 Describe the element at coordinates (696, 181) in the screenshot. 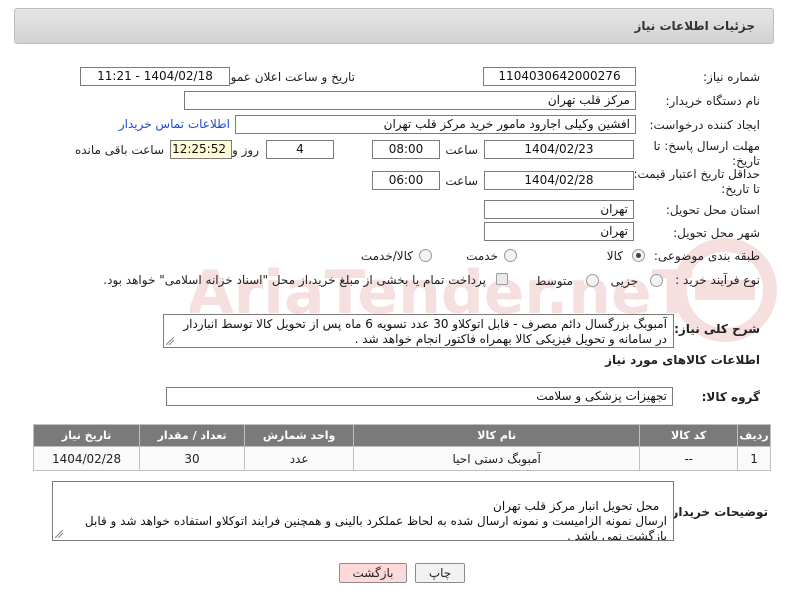

I see `validity-label: حداقل تاریخ اعتبار قیمت: تا تاریخ:` at that location.